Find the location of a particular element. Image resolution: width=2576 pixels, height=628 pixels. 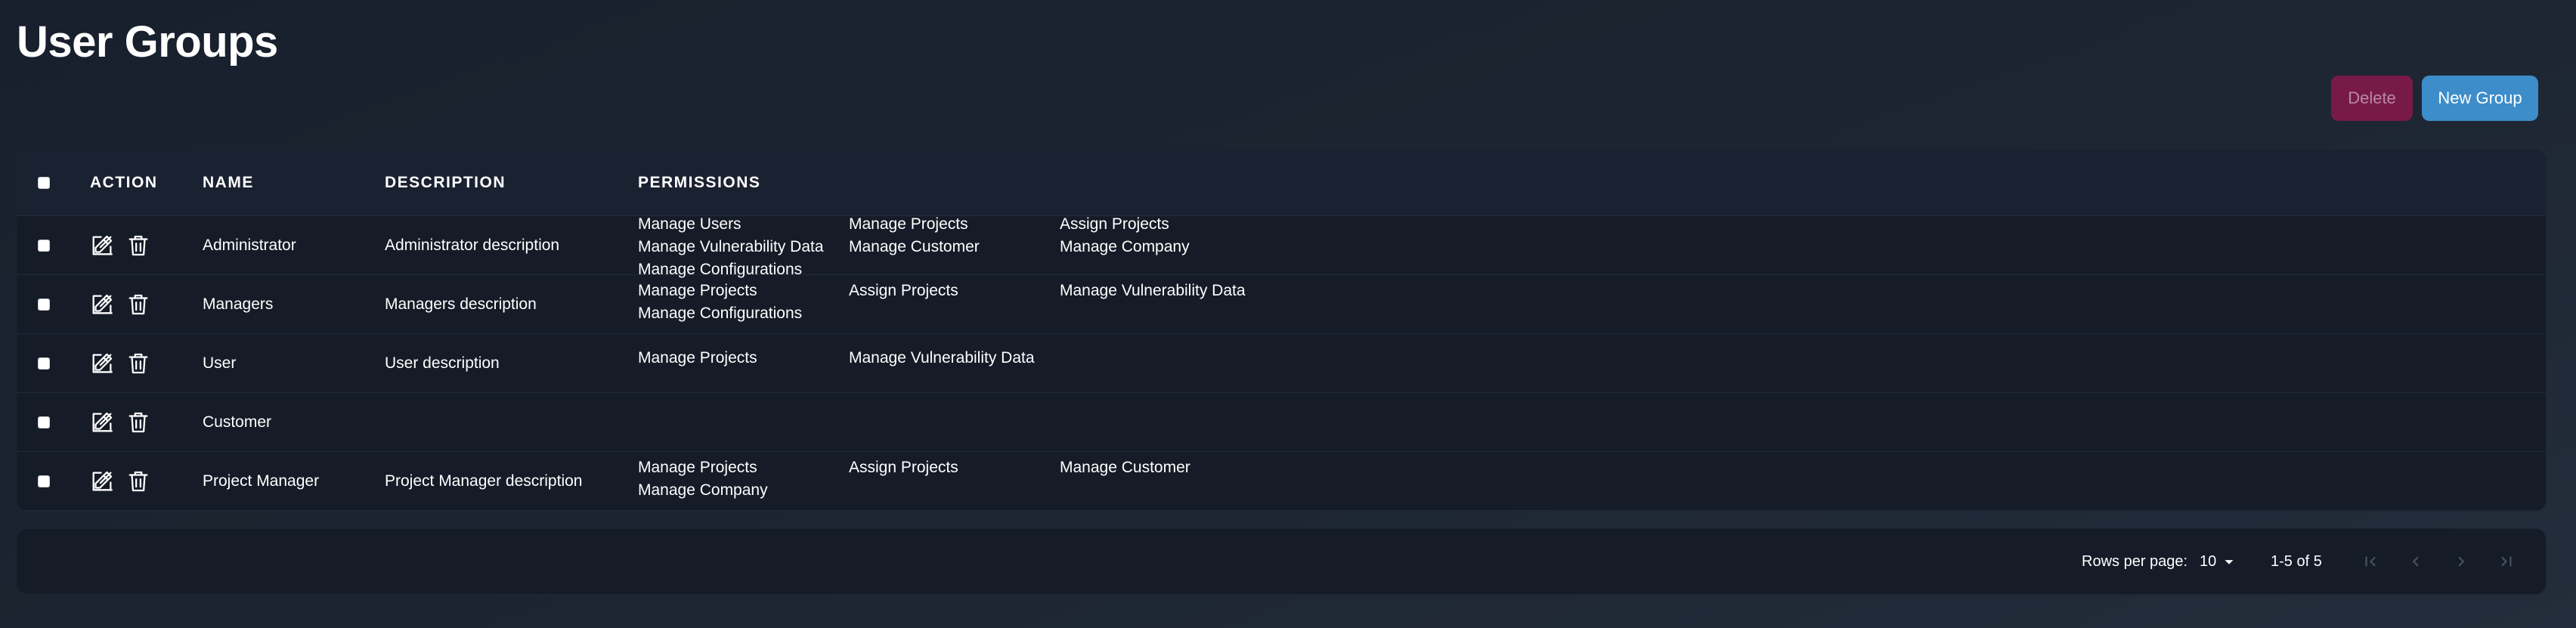

chevron-left-icon is located at coordinates (2415, 562).